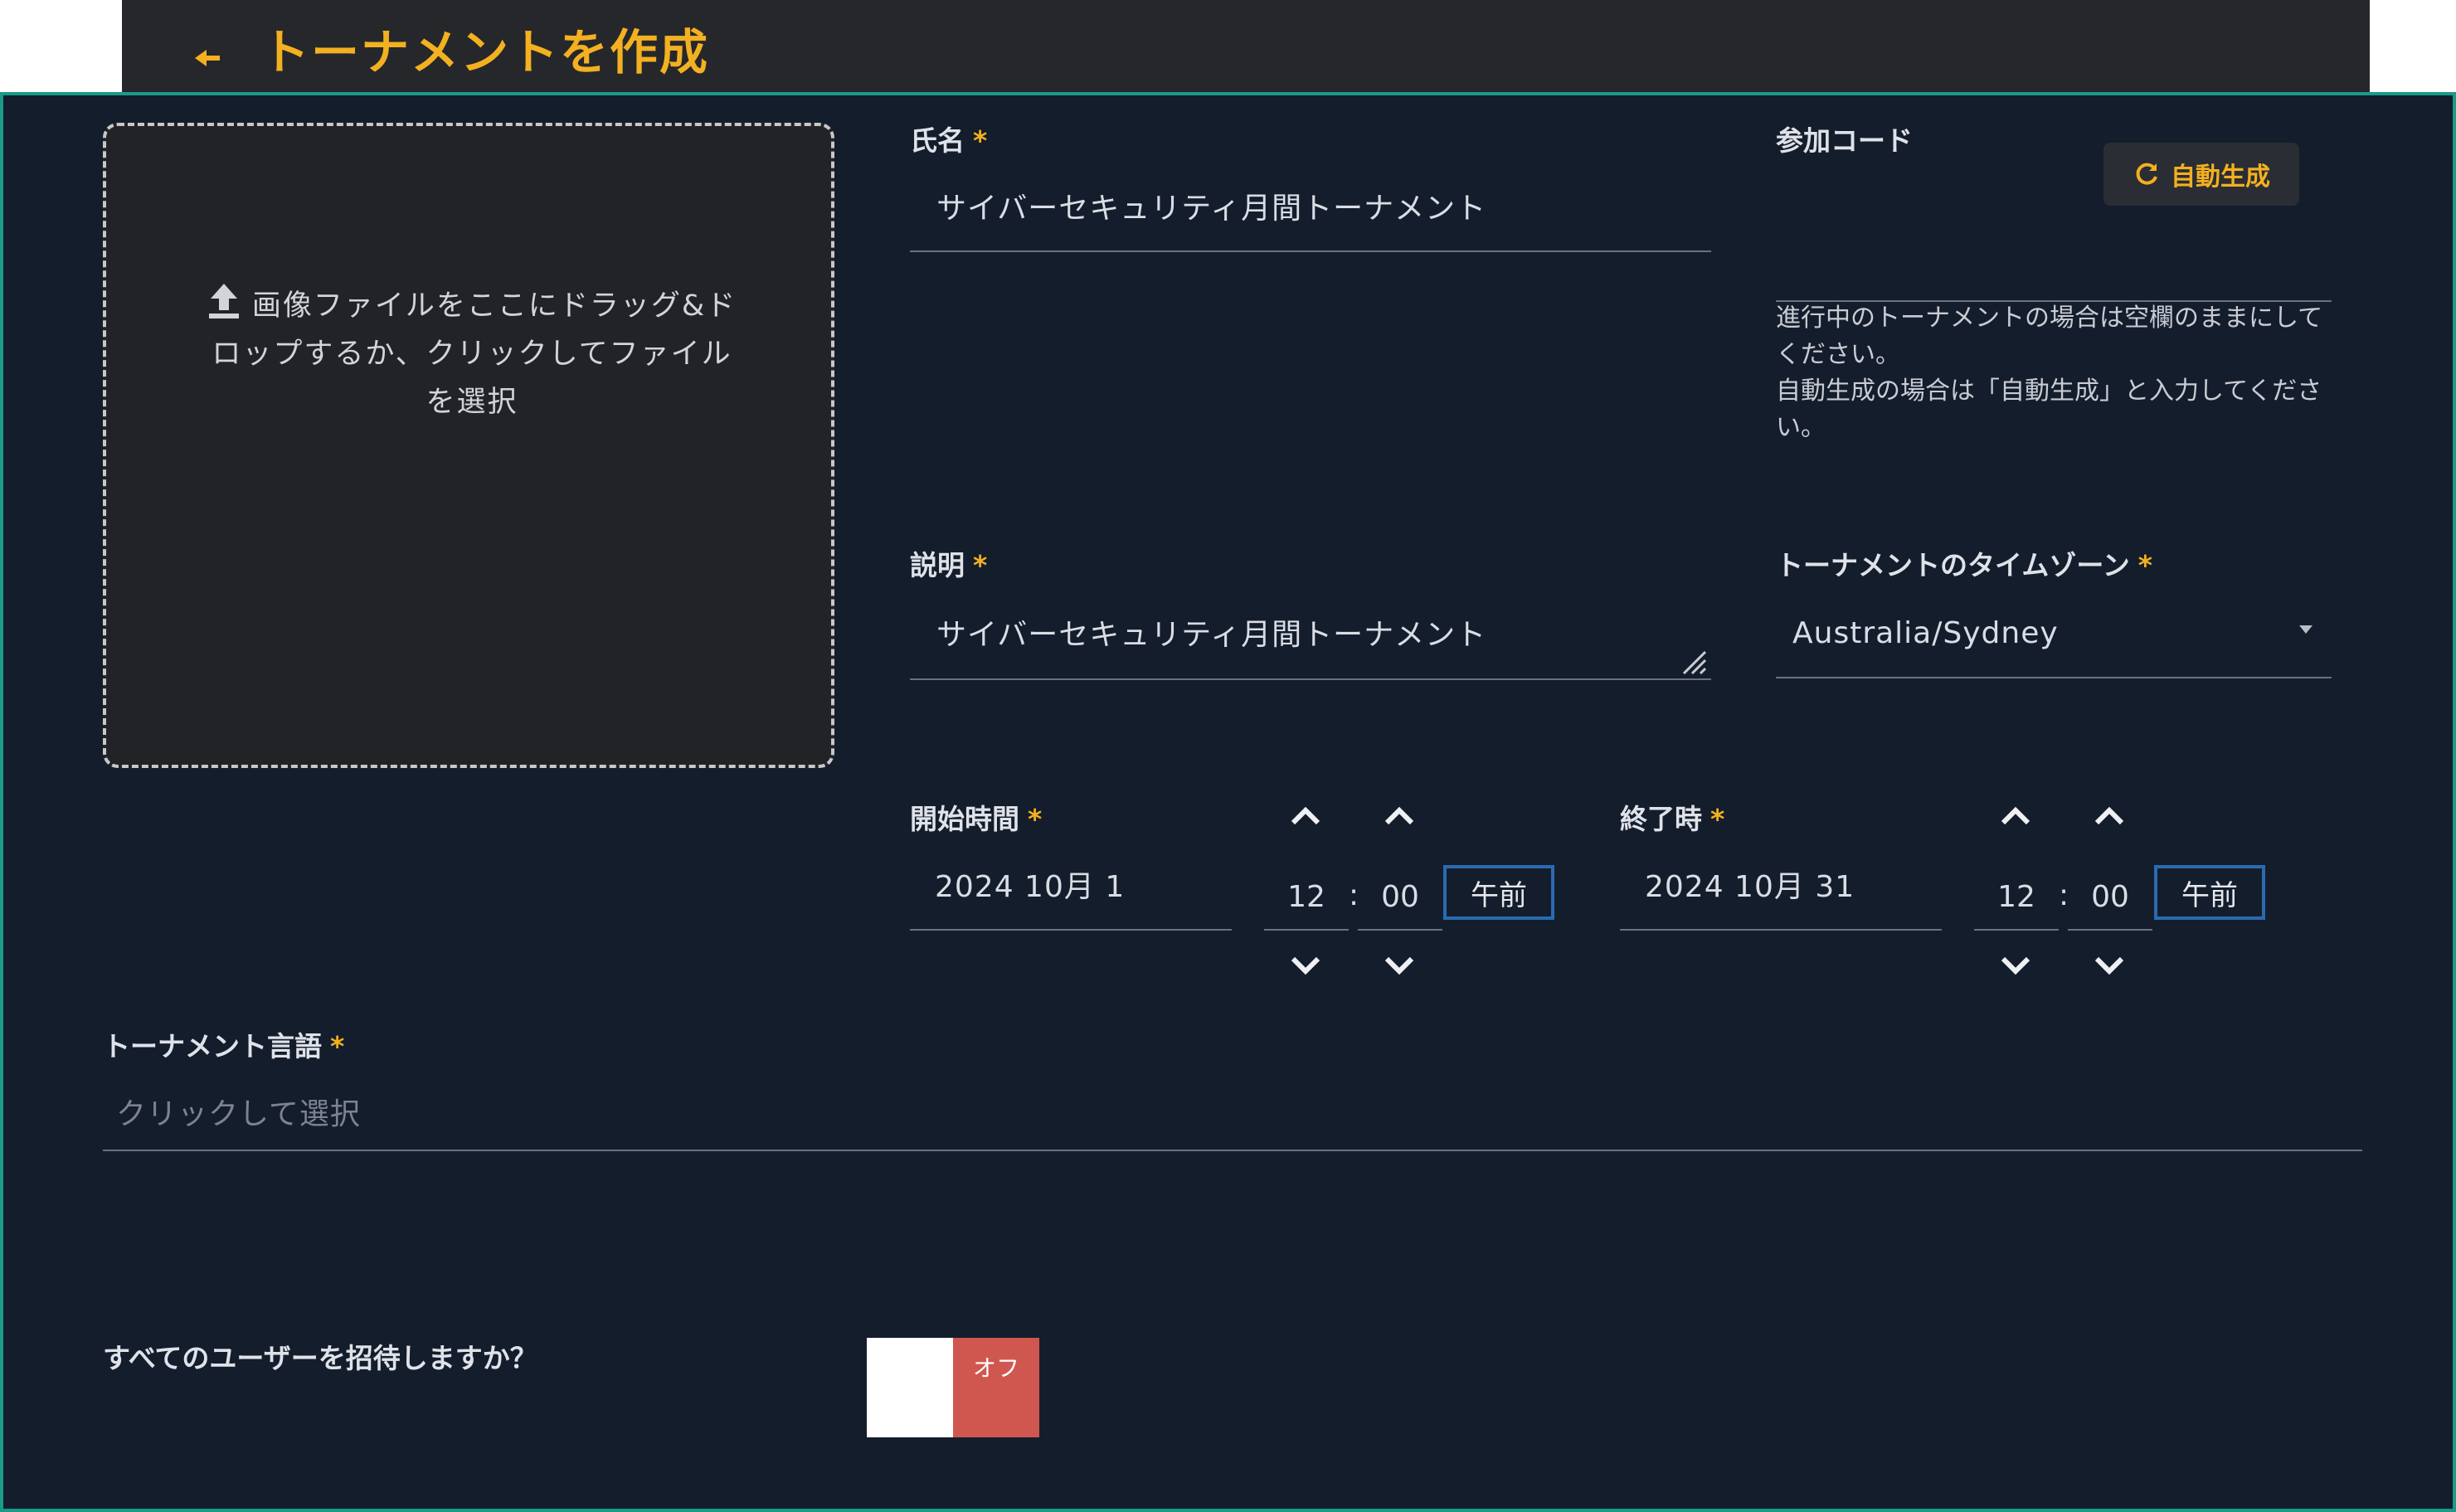 Image resolution: width=2456 pixels, height=1512 pixels. I want to click on dropzone-text-wrap: 画像ファイルをここにドラッグ&ドロップするか、クリックしてファイルを選択, so click(472, 354).